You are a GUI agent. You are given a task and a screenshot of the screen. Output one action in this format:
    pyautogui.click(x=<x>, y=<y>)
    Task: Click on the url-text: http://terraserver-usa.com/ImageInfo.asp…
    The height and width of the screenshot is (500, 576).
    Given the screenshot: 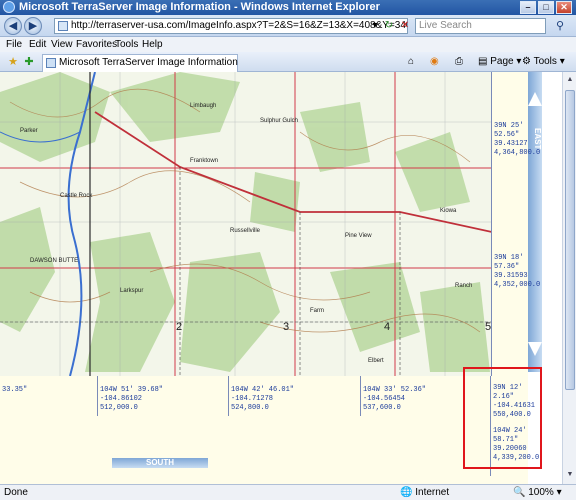 What is the action you would take?
    pyautogui.click(x=239, y=25)
    